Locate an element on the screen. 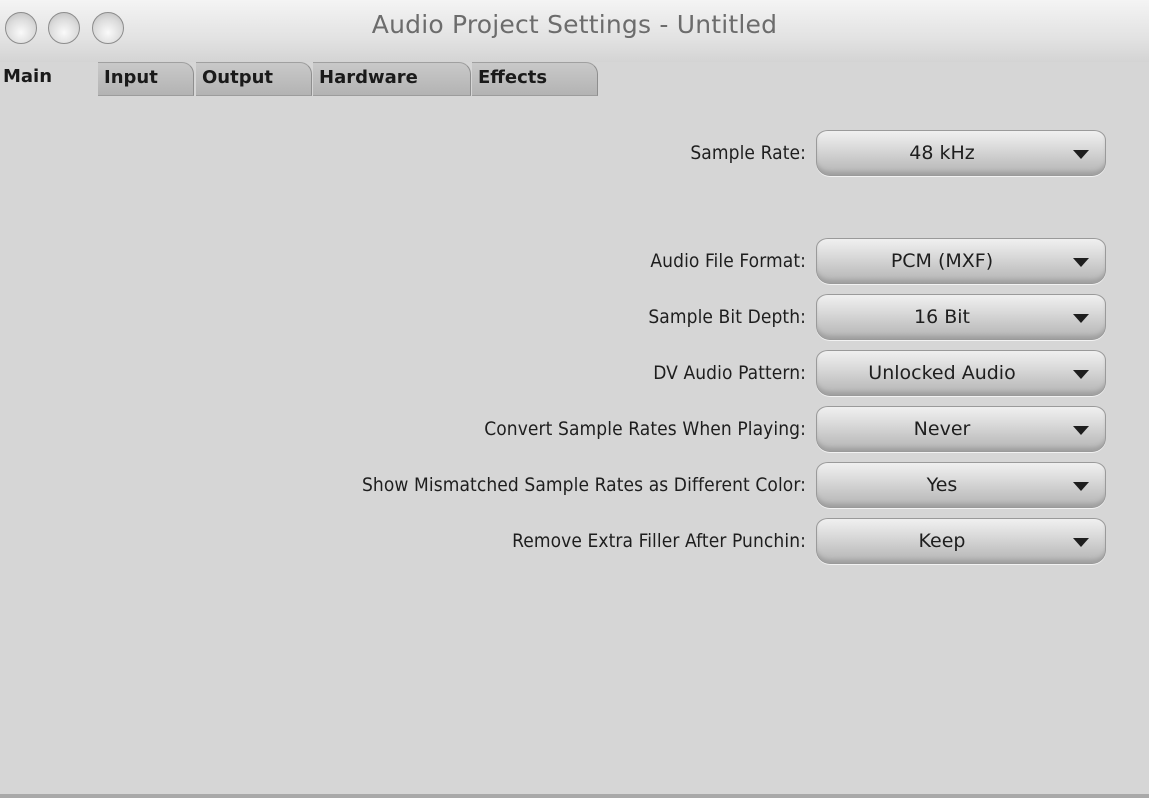  audio-file-format-label: Audio File Format: is located at coordinates (728, 261).